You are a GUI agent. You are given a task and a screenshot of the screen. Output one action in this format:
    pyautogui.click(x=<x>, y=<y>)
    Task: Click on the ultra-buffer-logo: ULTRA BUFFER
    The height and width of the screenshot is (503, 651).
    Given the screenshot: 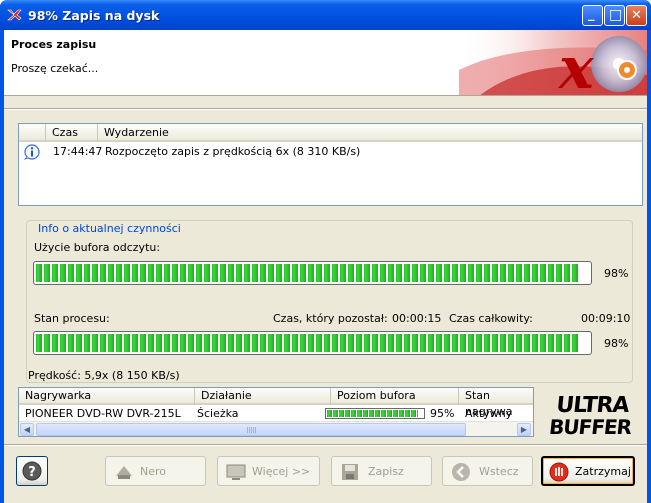 What is the action you would take?
    pyautogui.click(x=591, y=416)
    